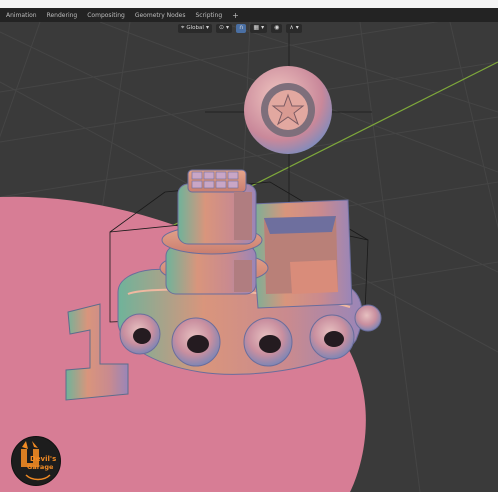 The image size is (498, 498). Describe the element at coordinates (106, 15) in the screenshot. I see `tab-compositing: Compositing` at that location.